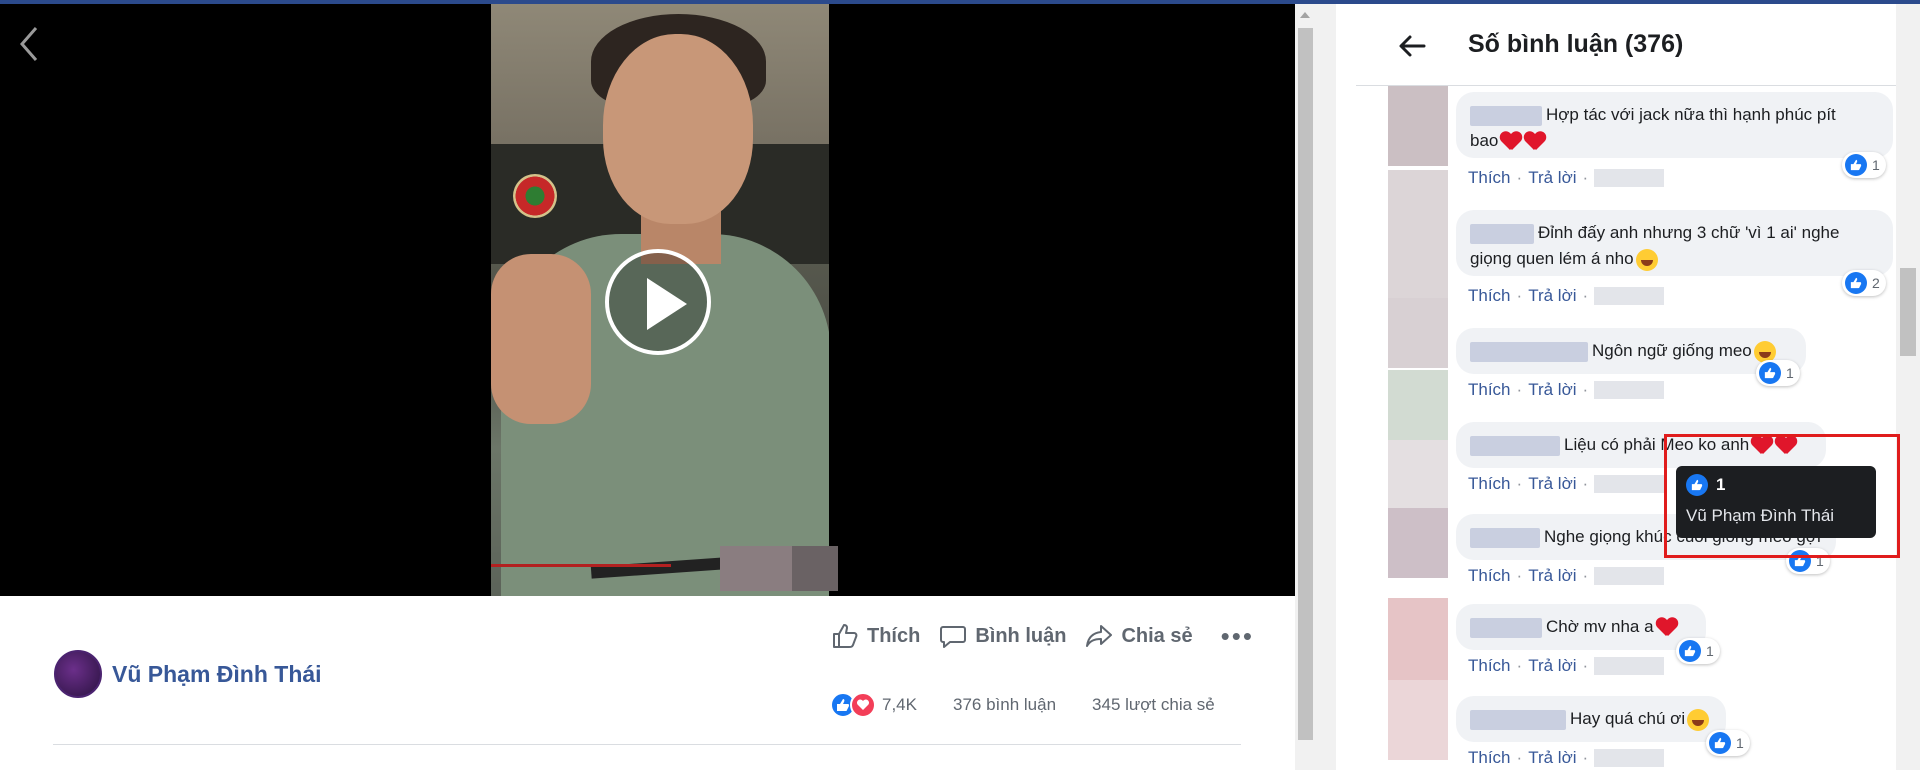 Image resolution: width=1920 pixels, height=770 pixels. I want to click on like-button: Thích, so click(875, 636).